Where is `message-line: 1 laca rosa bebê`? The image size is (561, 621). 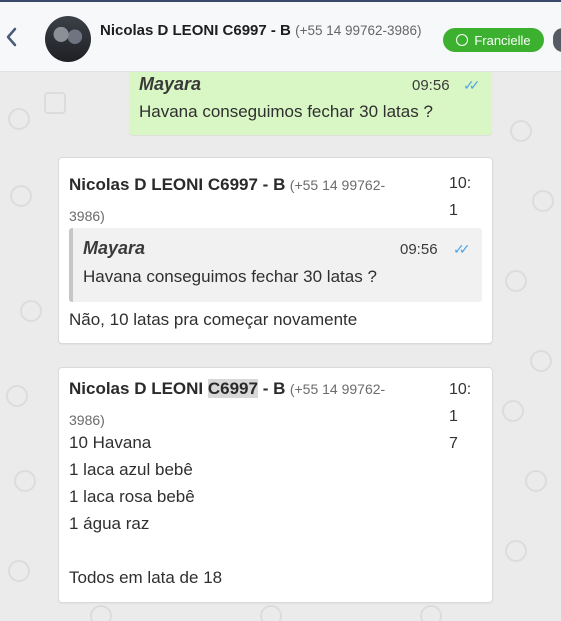 message-line: 1 laca rosa bebê is located at coordinates (132, 496).